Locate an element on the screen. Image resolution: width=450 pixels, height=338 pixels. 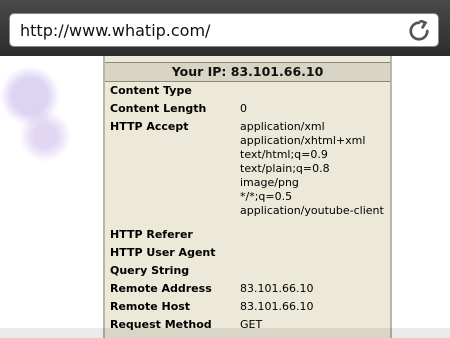
row-key: Content Type is located at coordinates (151, 90).